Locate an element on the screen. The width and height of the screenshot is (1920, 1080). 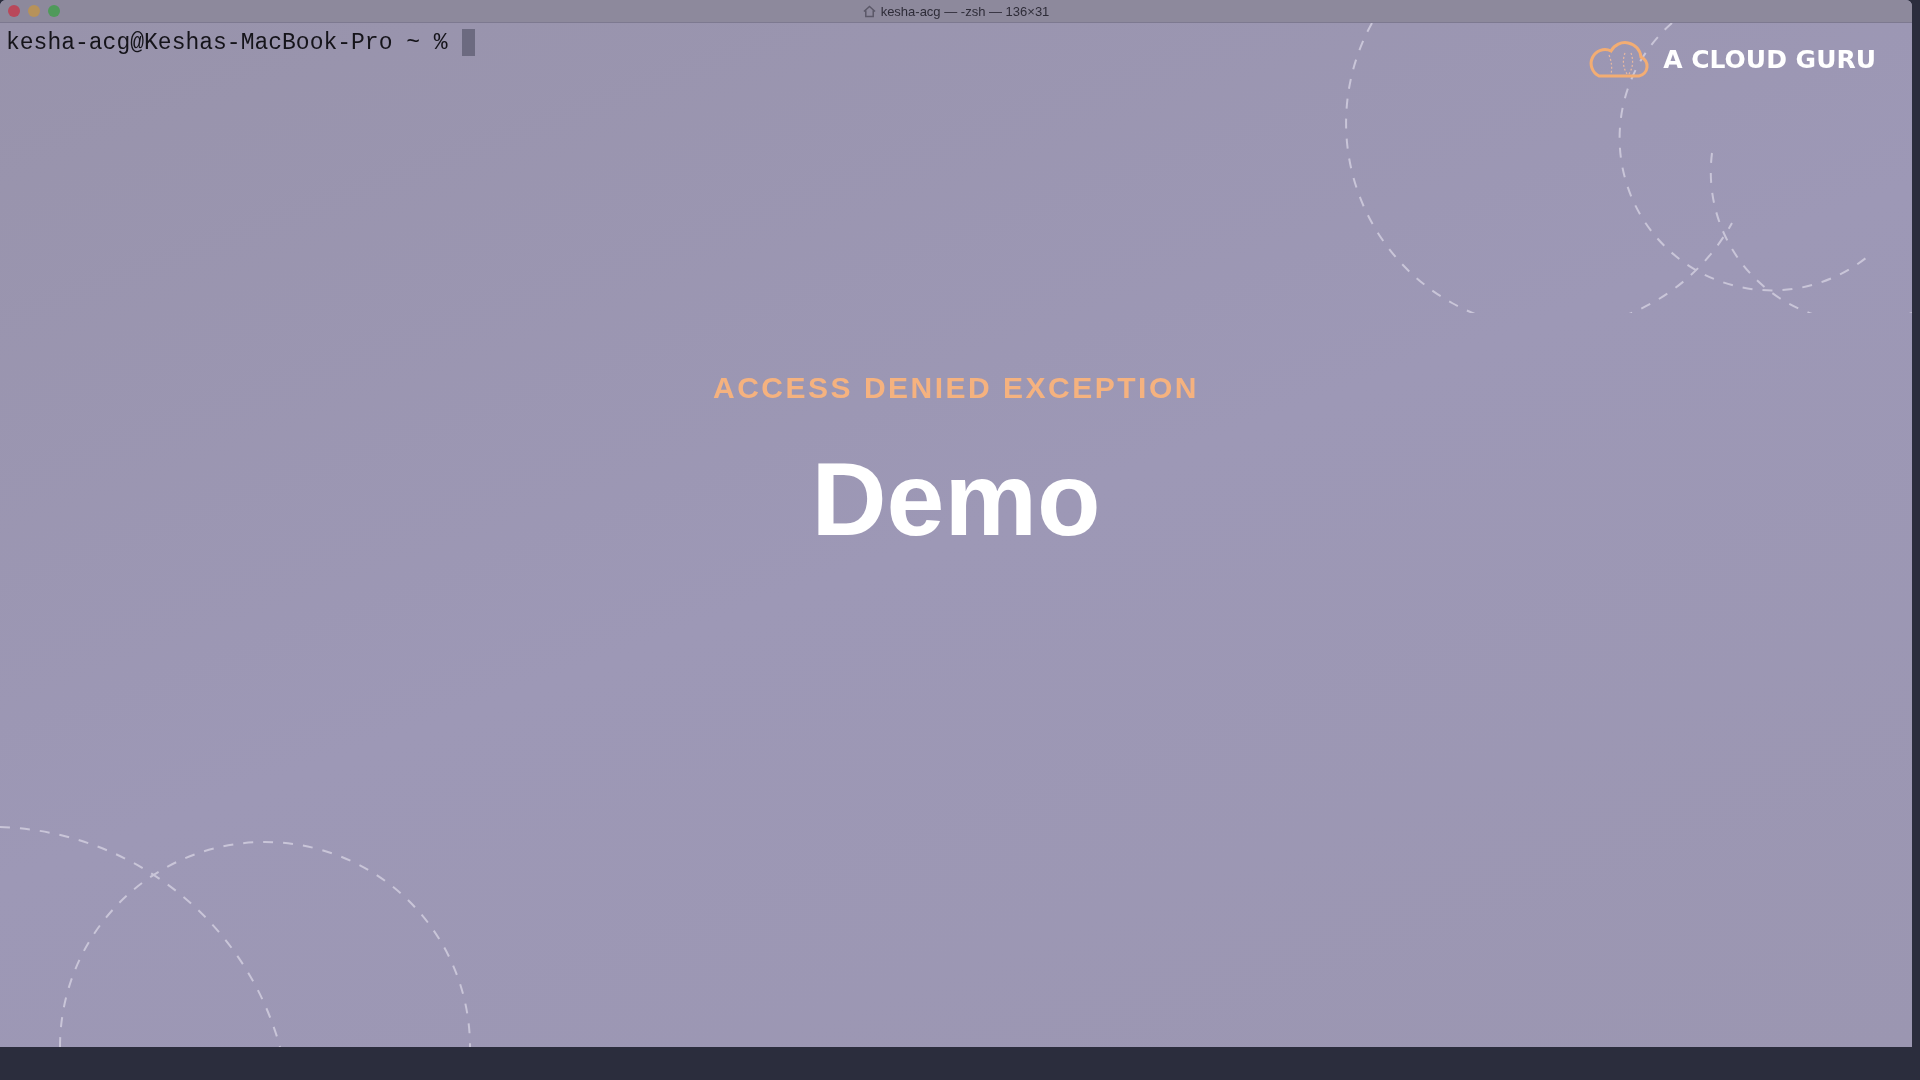
close-button is located at coordinates (14, 11).